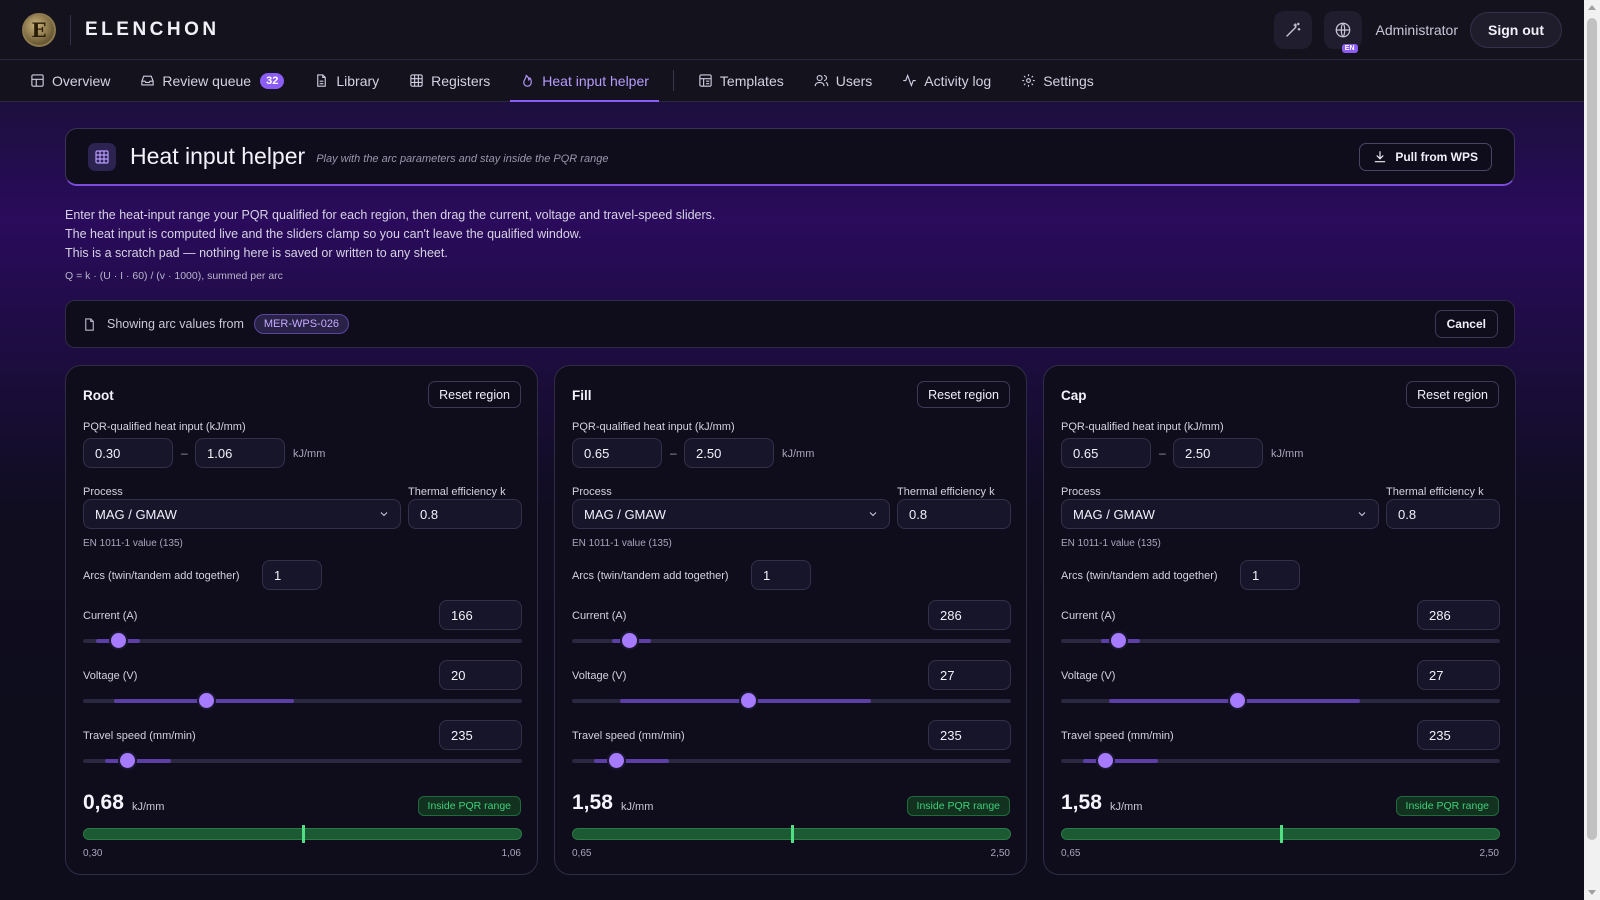  I want to click on pqr-max-input: 1.06, so click(240, 453).